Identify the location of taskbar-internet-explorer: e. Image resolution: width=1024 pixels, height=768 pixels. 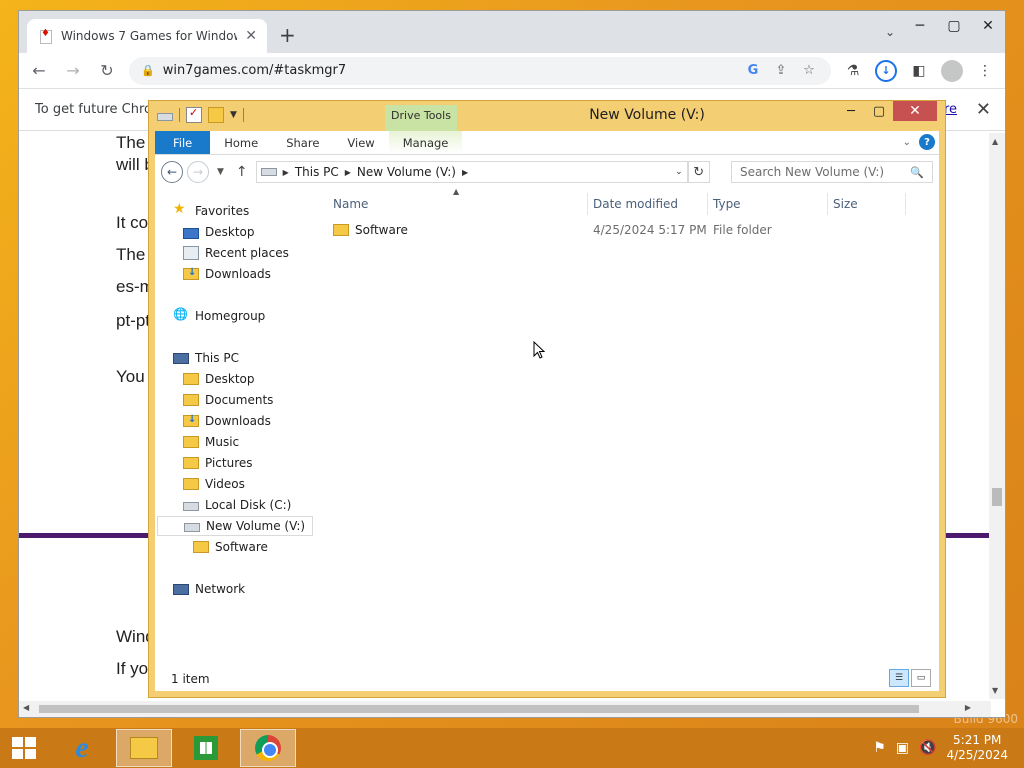
(82, 748).